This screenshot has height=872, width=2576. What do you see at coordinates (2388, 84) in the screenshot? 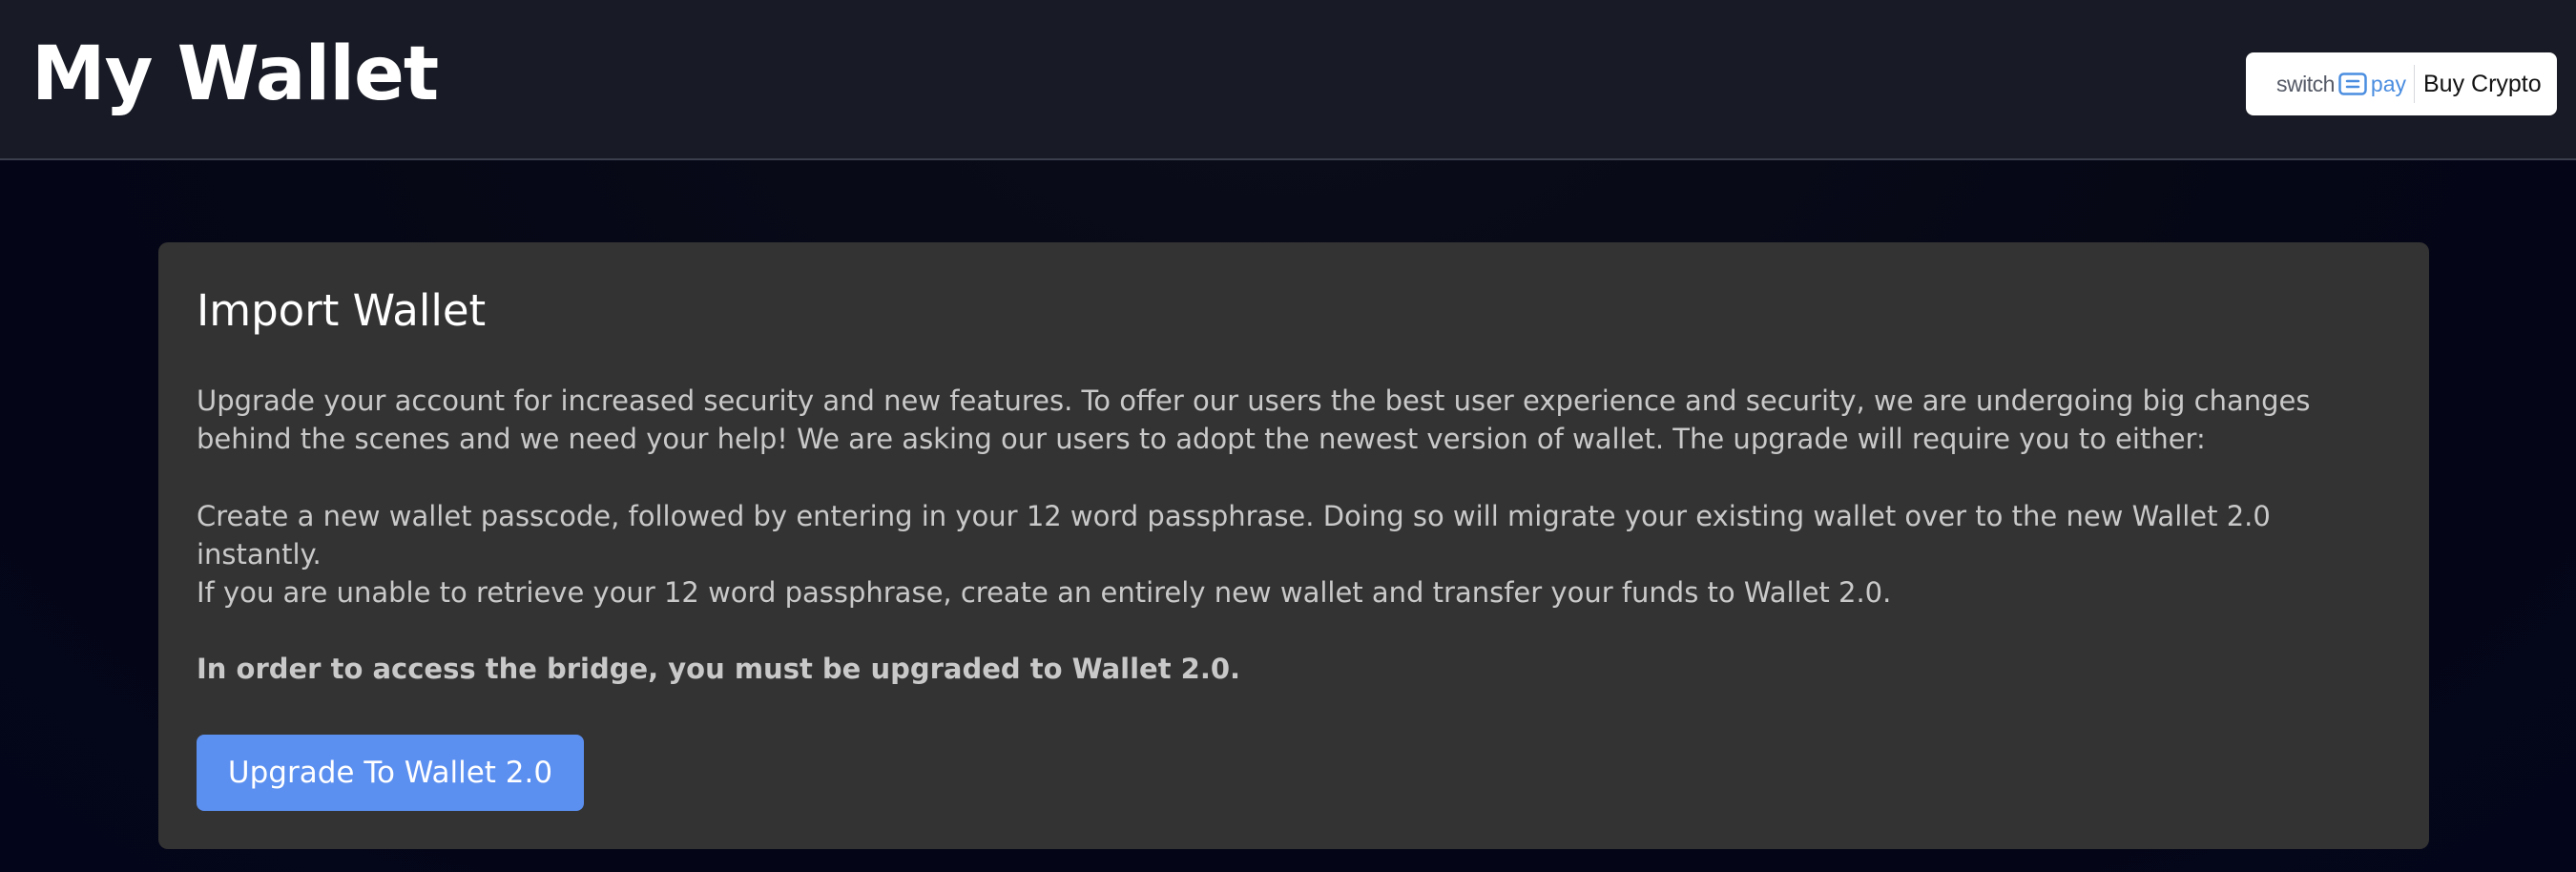
I see `brand-pay-text: pay` at bounding box center [2388, 84].